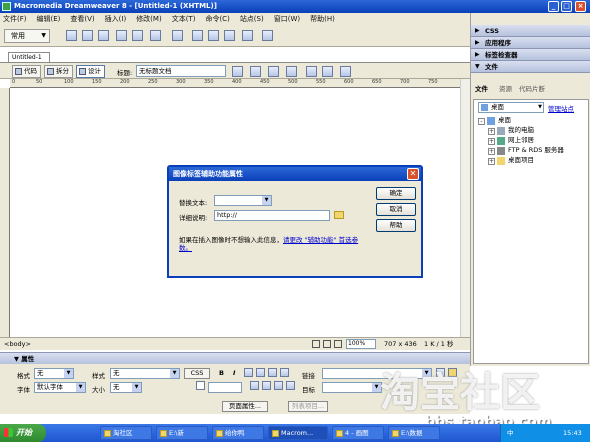 This screenshot has width=590, height=442. What do you see at coordinates (272, 215) in the screenshot?
I see `long-description-input: http://` at bounding box center [272, 215].